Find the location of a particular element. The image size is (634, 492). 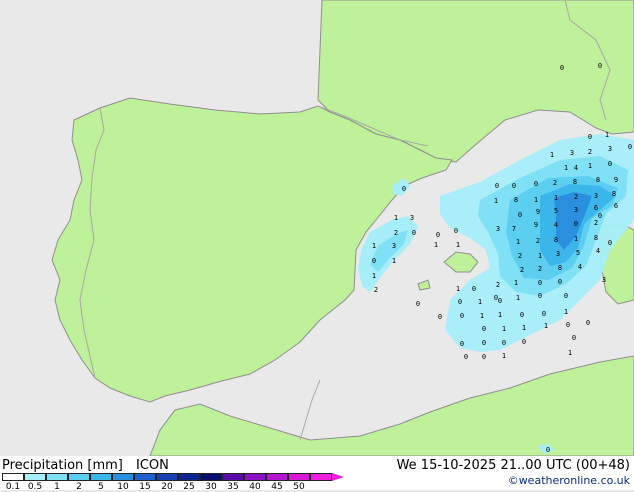

scale-tick-label: 20 is located at coordinates (167, 487).